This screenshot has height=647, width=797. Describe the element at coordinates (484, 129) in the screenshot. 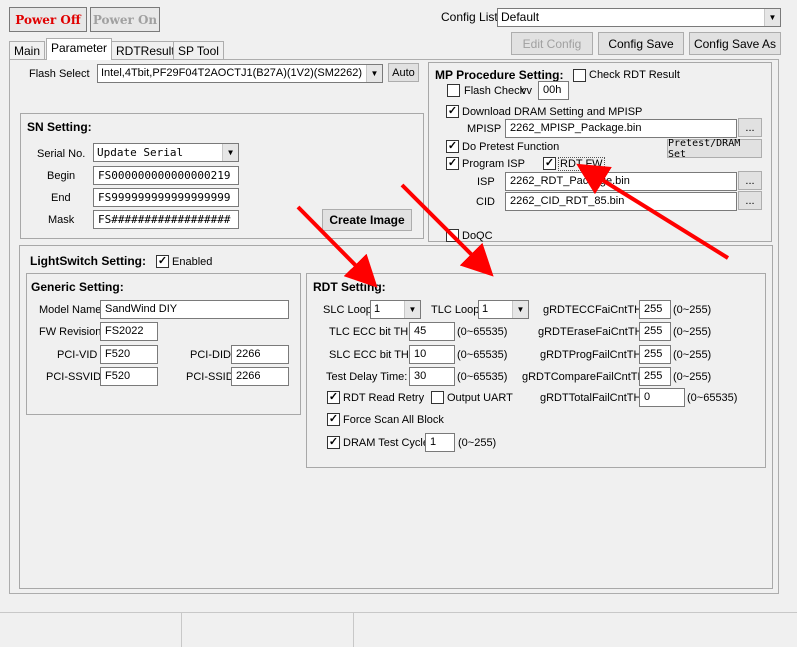

I see `mpisp-label: MPISP` at that location.